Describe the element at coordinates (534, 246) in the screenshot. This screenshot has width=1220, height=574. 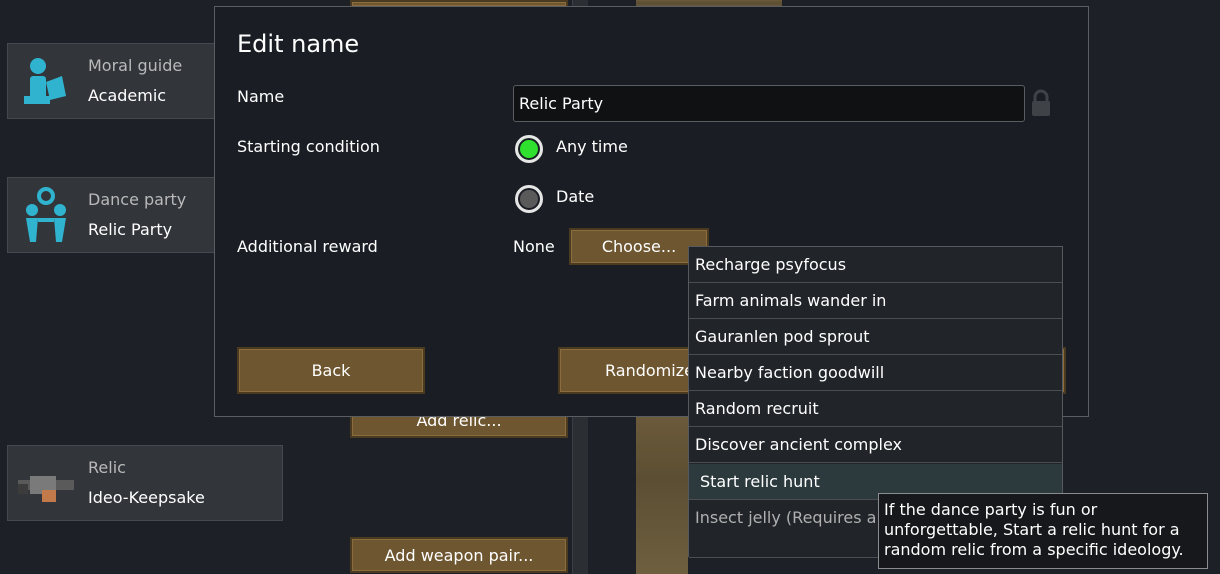
I see `reward-value: None` at that location.